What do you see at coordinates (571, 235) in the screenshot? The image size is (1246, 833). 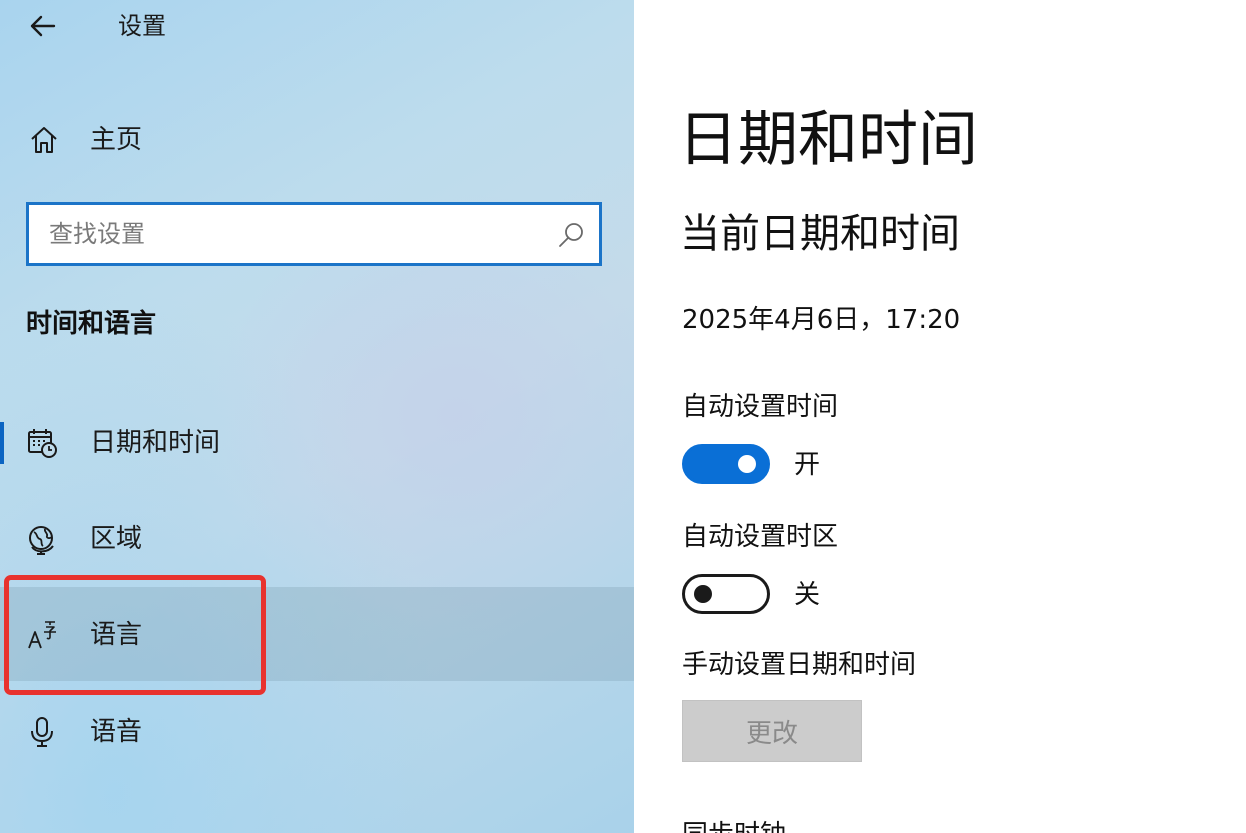 I see `search-icon` at bounding box center [571, 235].